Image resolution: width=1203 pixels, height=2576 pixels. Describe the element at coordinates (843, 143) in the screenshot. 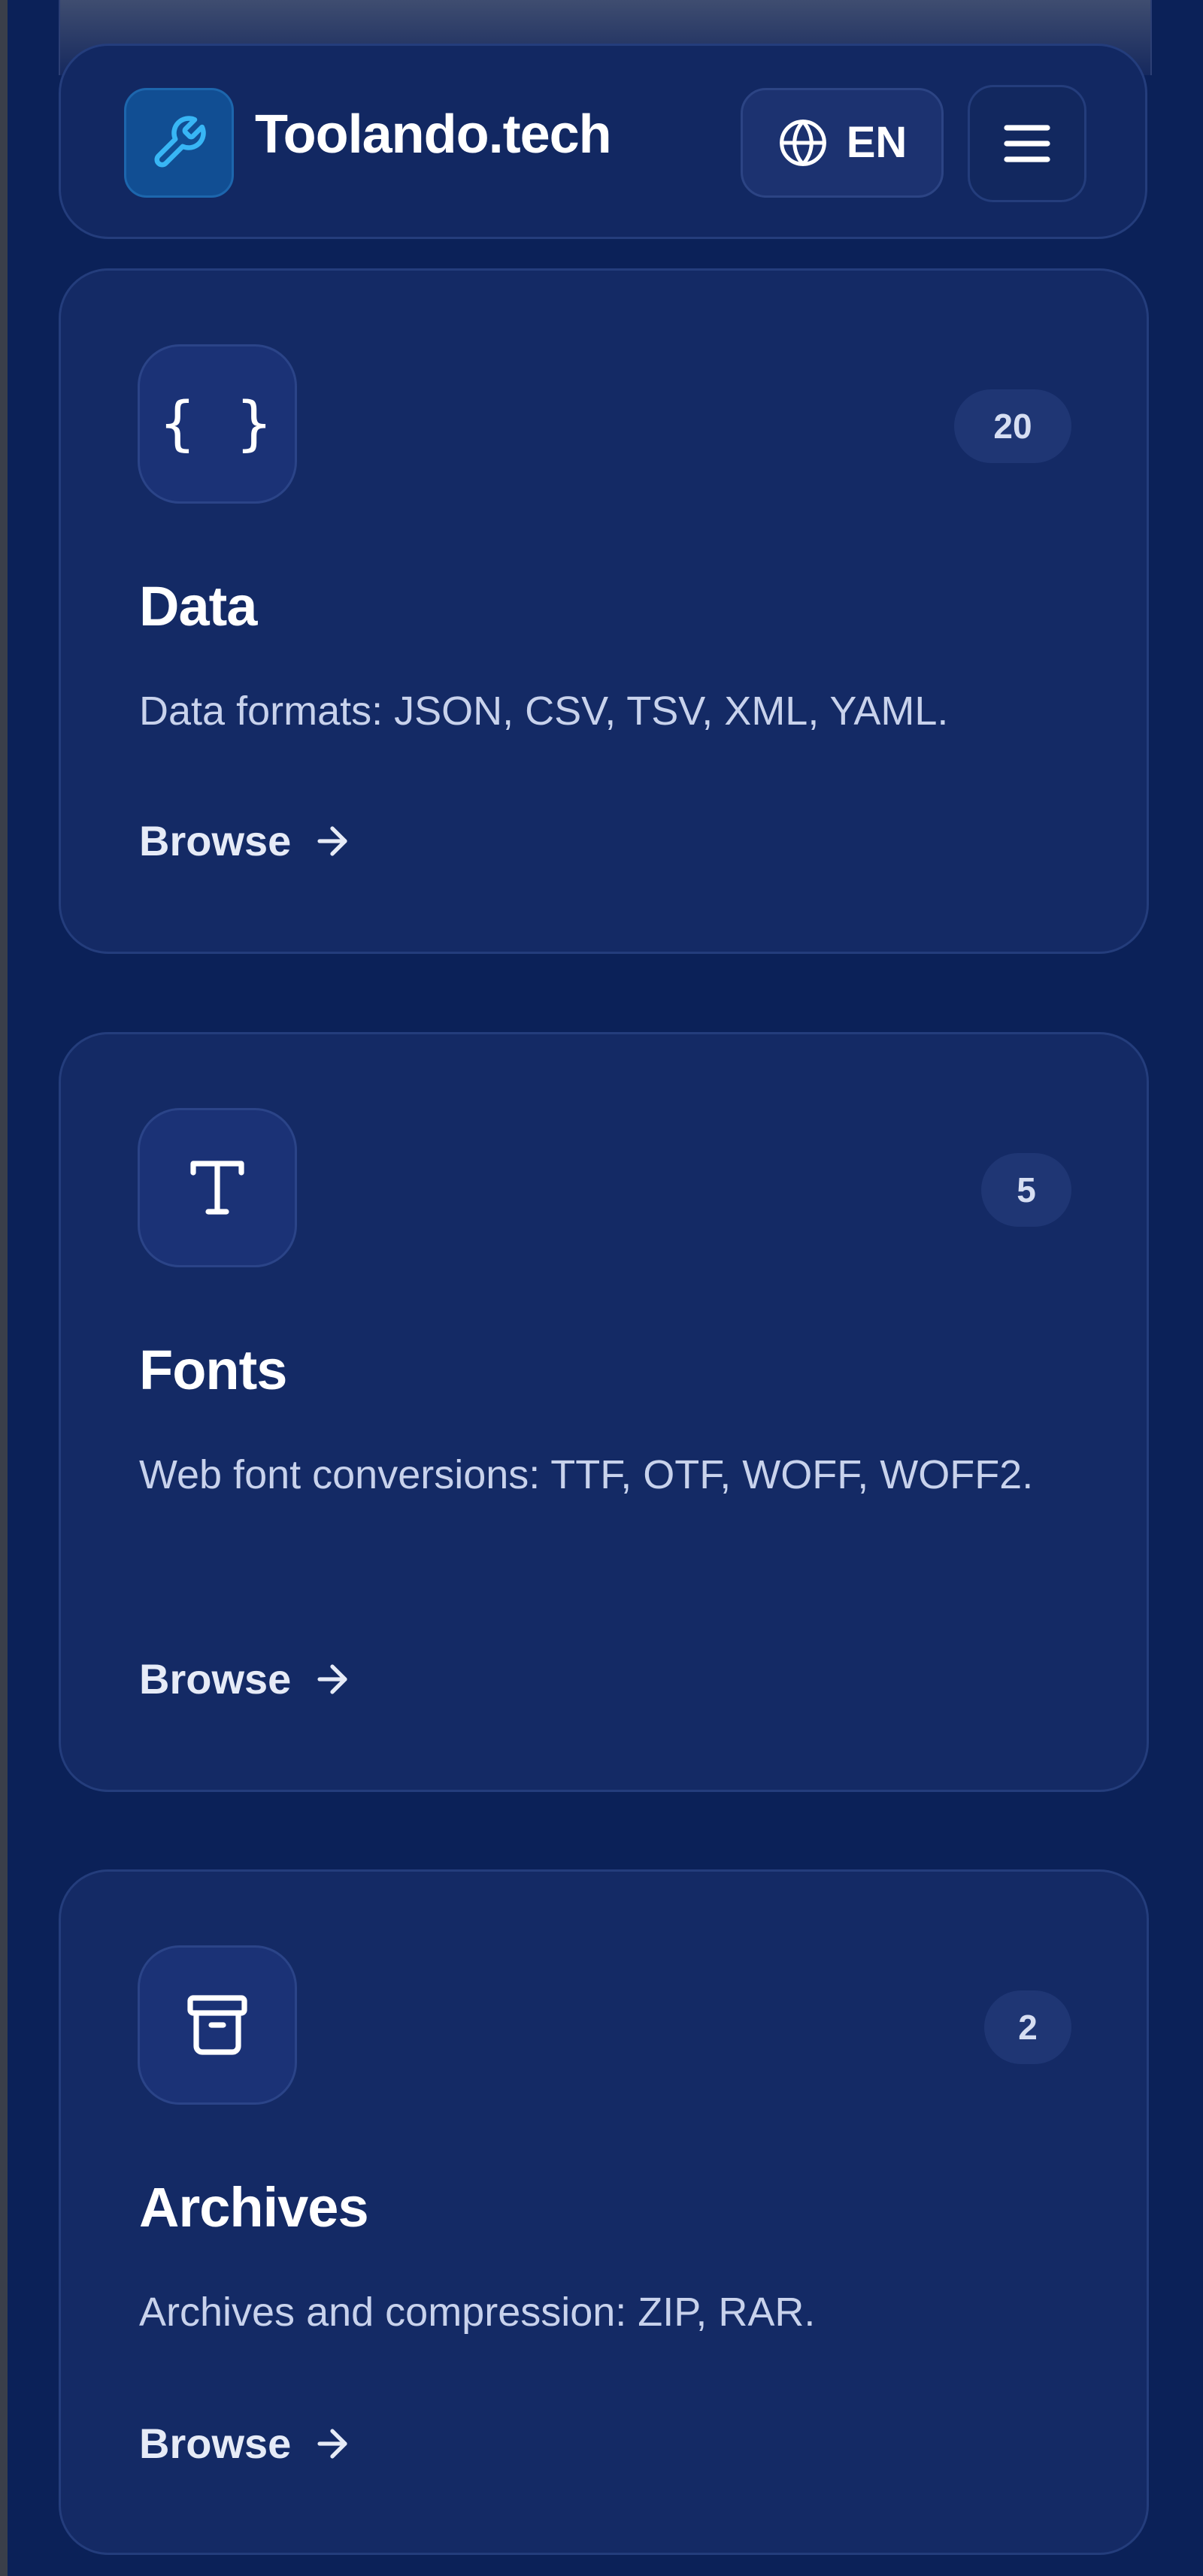

I see `language-switcher-button: EN` at that location.